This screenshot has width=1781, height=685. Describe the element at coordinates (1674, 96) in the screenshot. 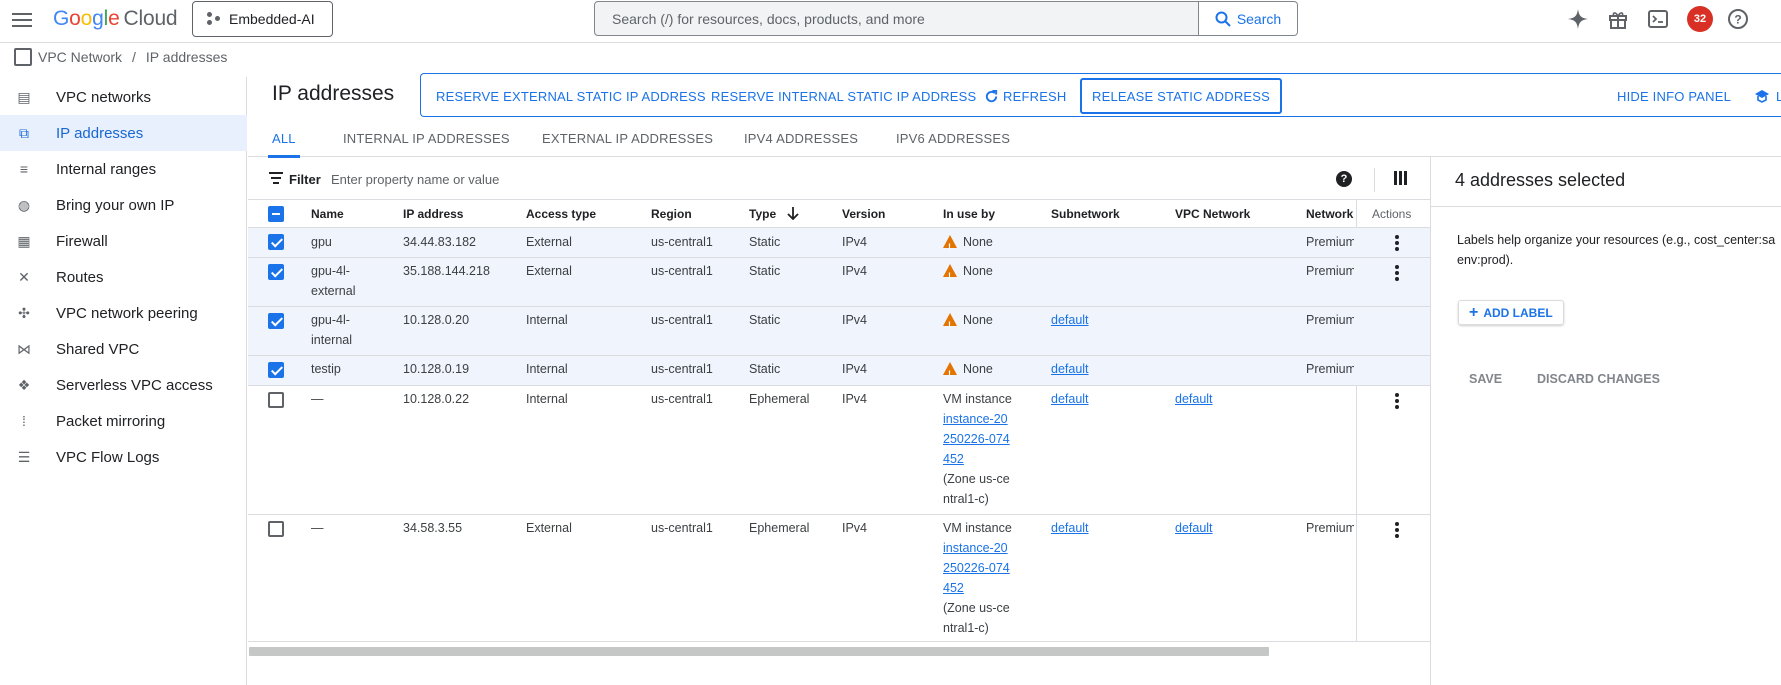

I see `hide-info-panel-button: HIDE INFO PANEL` at that location.